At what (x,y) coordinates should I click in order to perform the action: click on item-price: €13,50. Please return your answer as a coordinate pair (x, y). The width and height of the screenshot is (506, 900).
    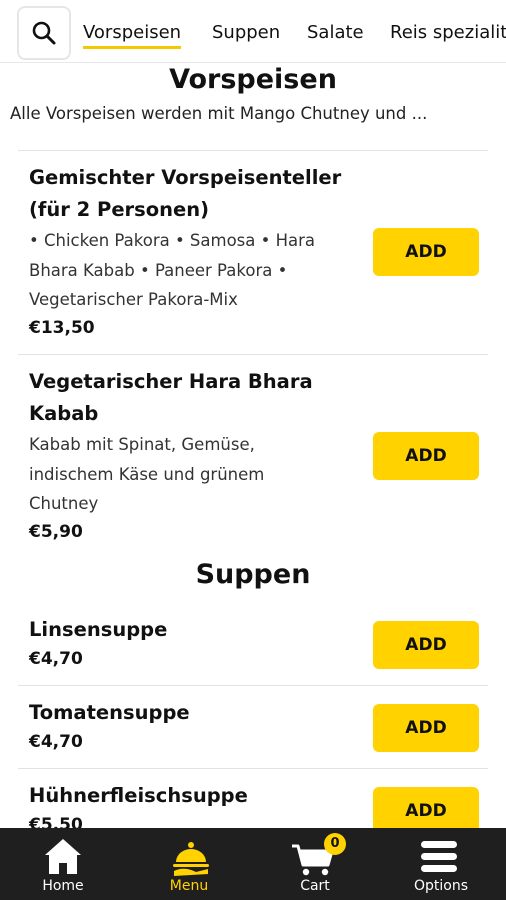
    Looking at the image, I should click on (62, 328).